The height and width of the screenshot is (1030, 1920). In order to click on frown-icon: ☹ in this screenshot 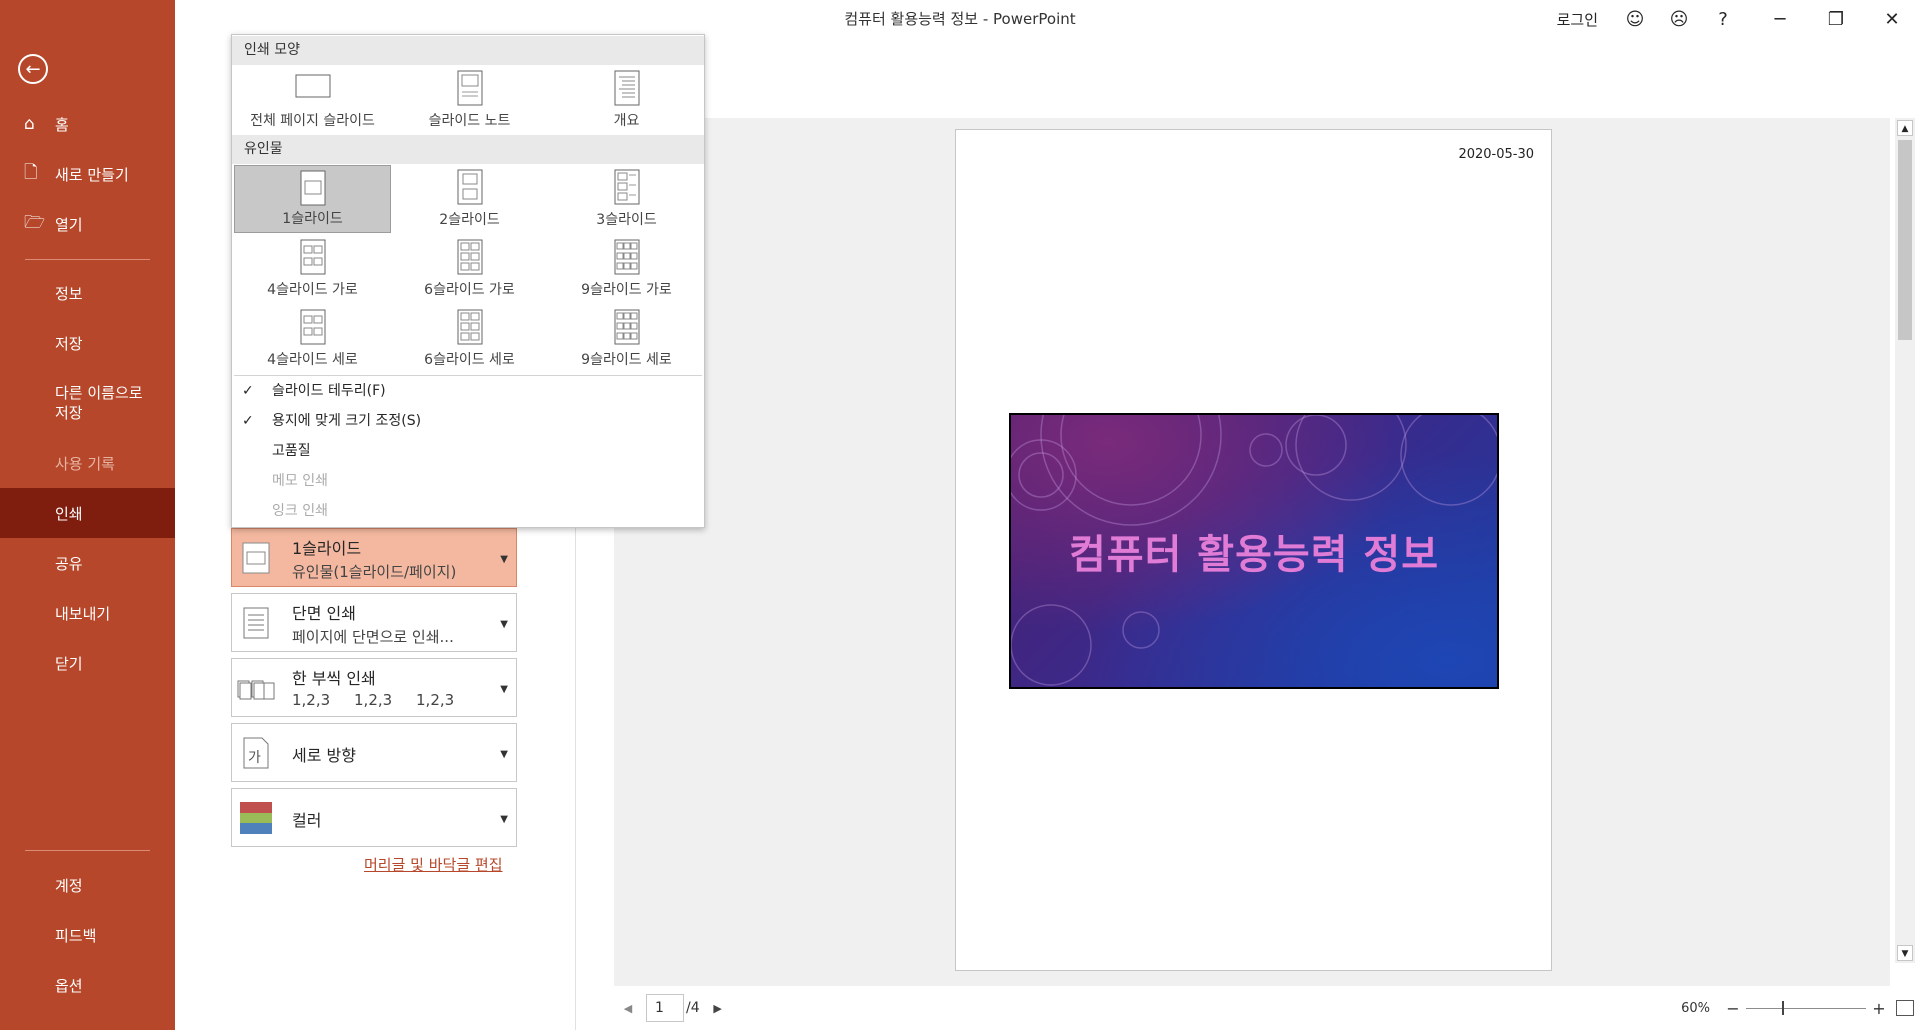, I will do `click(1679, 19)`.